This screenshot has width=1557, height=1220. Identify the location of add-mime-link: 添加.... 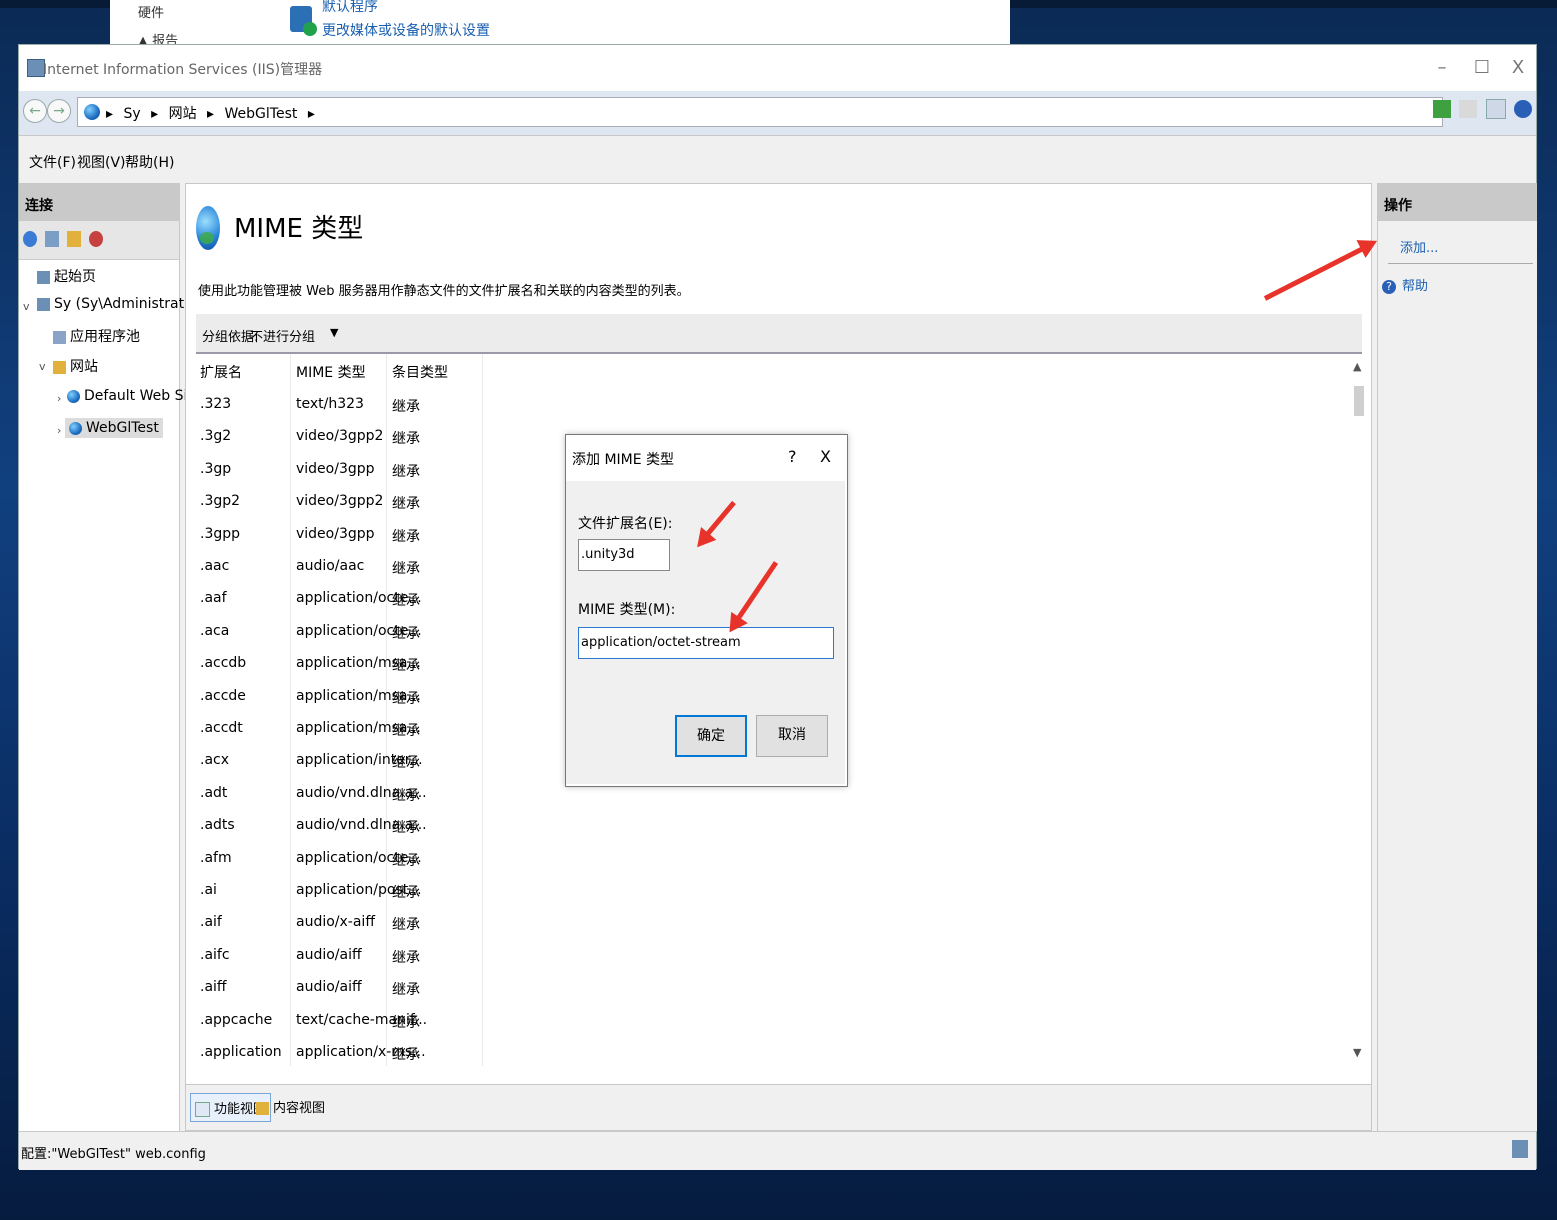
(1419, 246).